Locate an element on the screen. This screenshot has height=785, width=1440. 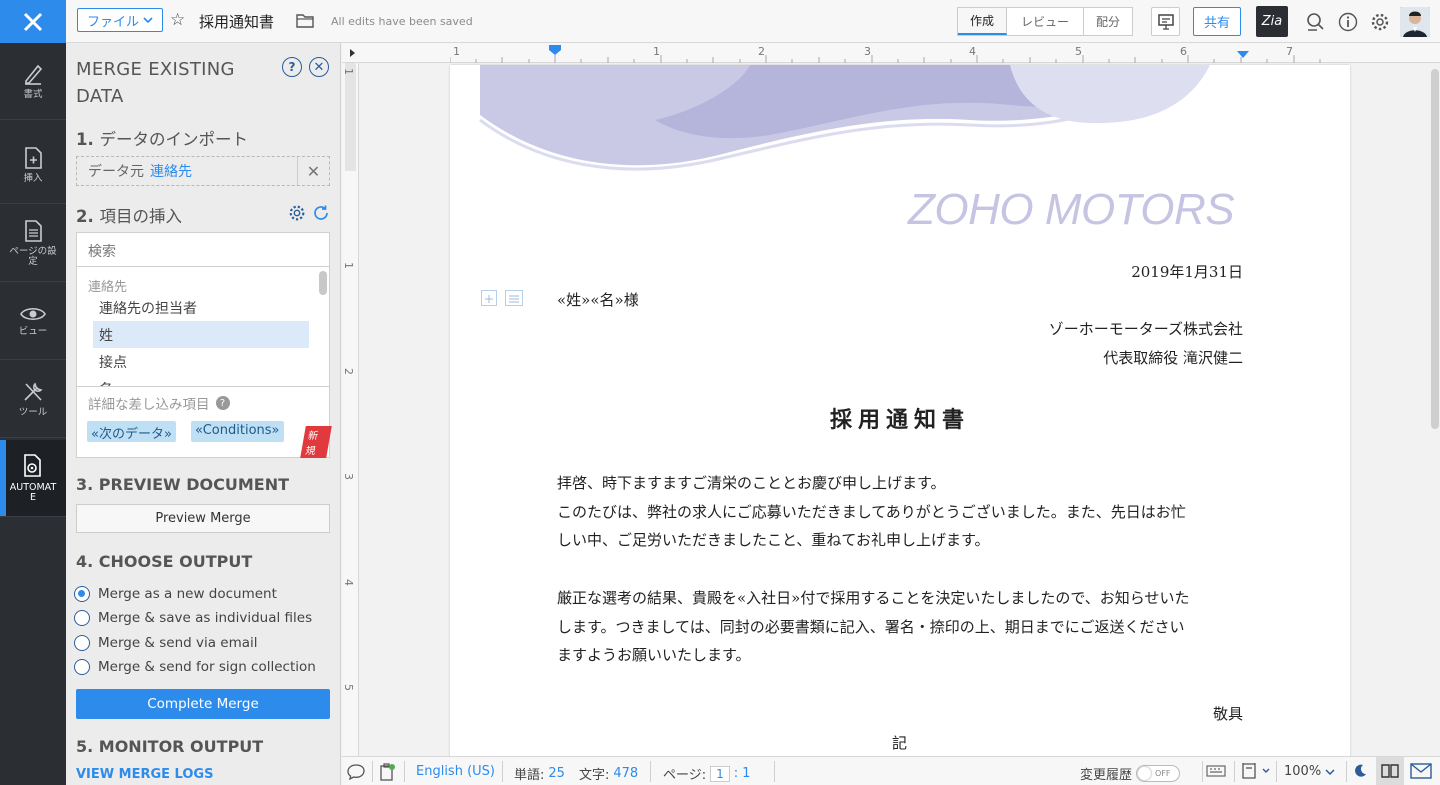
output-option-individual-files: Merge & save as individual files is located at coordinates (193, 618).